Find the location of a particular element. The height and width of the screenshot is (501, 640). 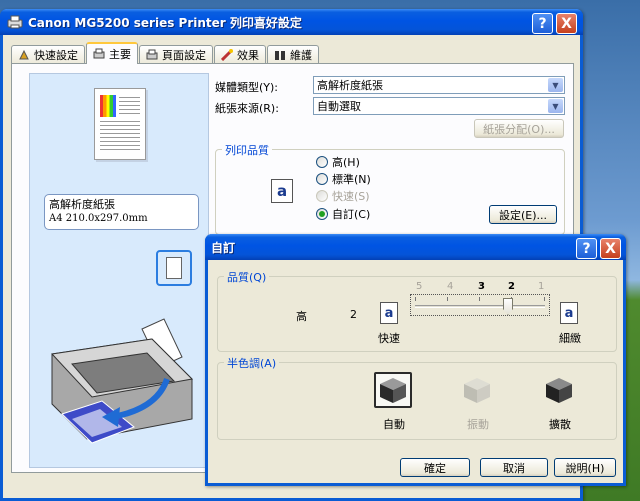

halftone-auto-label: 自動 is located at coordinates (394, 424).